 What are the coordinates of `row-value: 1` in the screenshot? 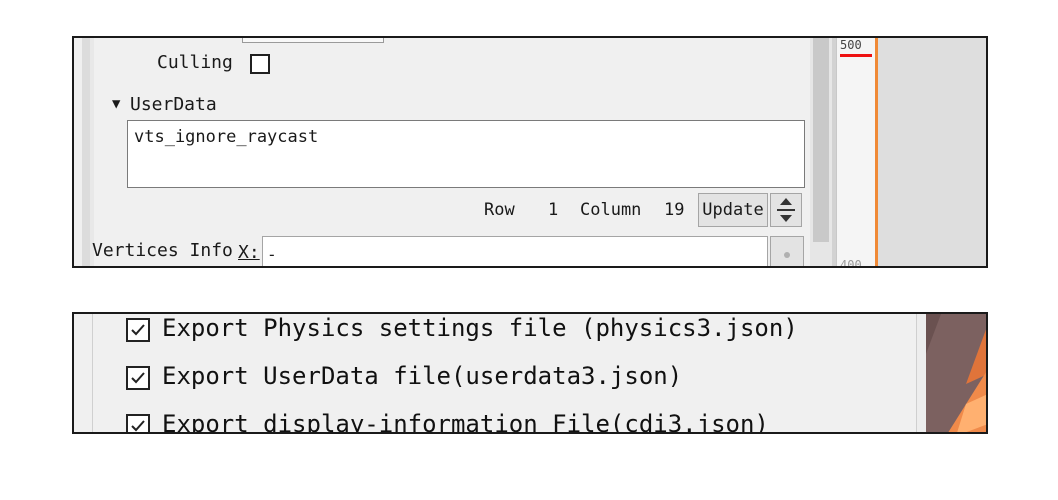 It's located at (553, 210).